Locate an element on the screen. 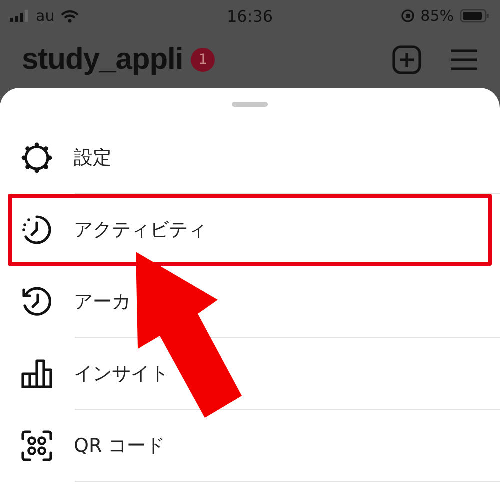 The height and width of the screenshot is (494, 500). menu-item: 設定 is located at coordinates (250, 158).